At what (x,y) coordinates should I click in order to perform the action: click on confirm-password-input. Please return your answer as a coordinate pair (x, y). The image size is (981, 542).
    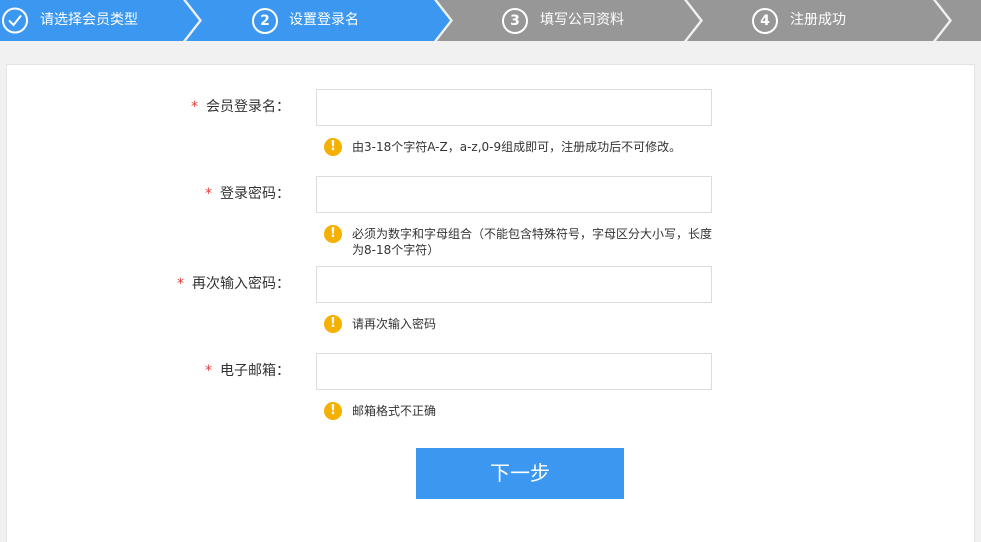
    Looking at the image, I should click on (514, 284).